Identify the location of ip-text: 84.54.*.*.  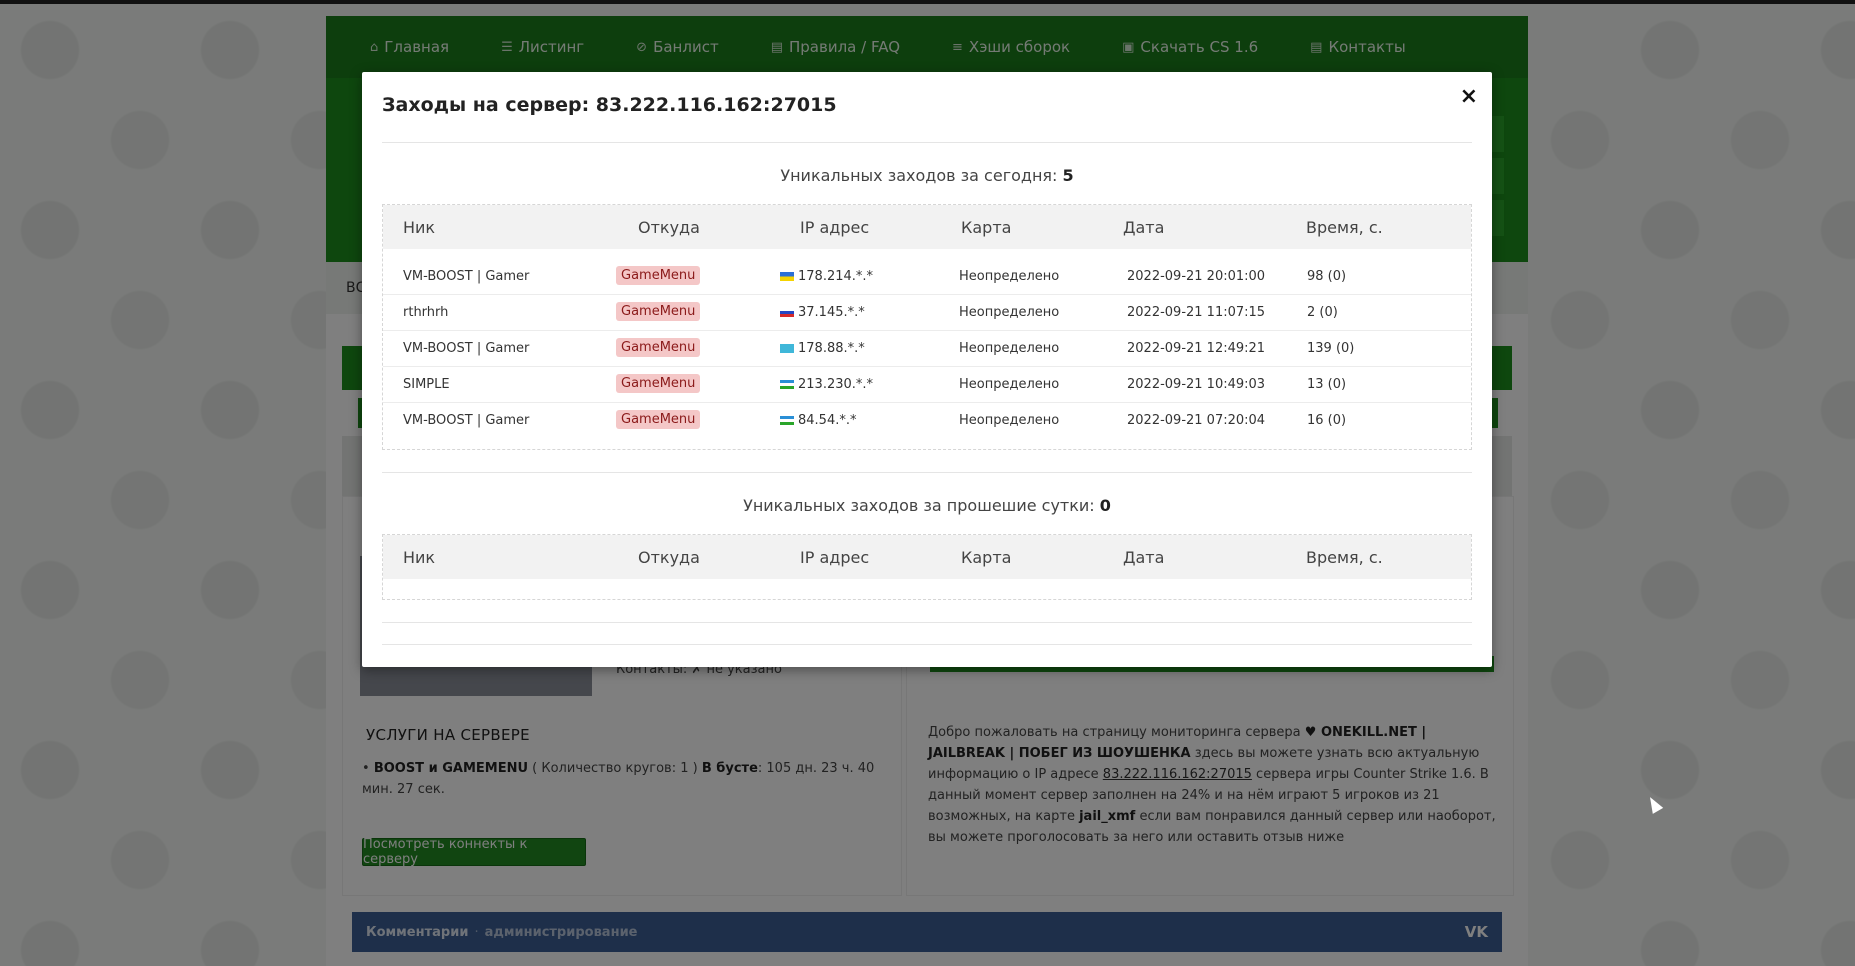
(827, 420).